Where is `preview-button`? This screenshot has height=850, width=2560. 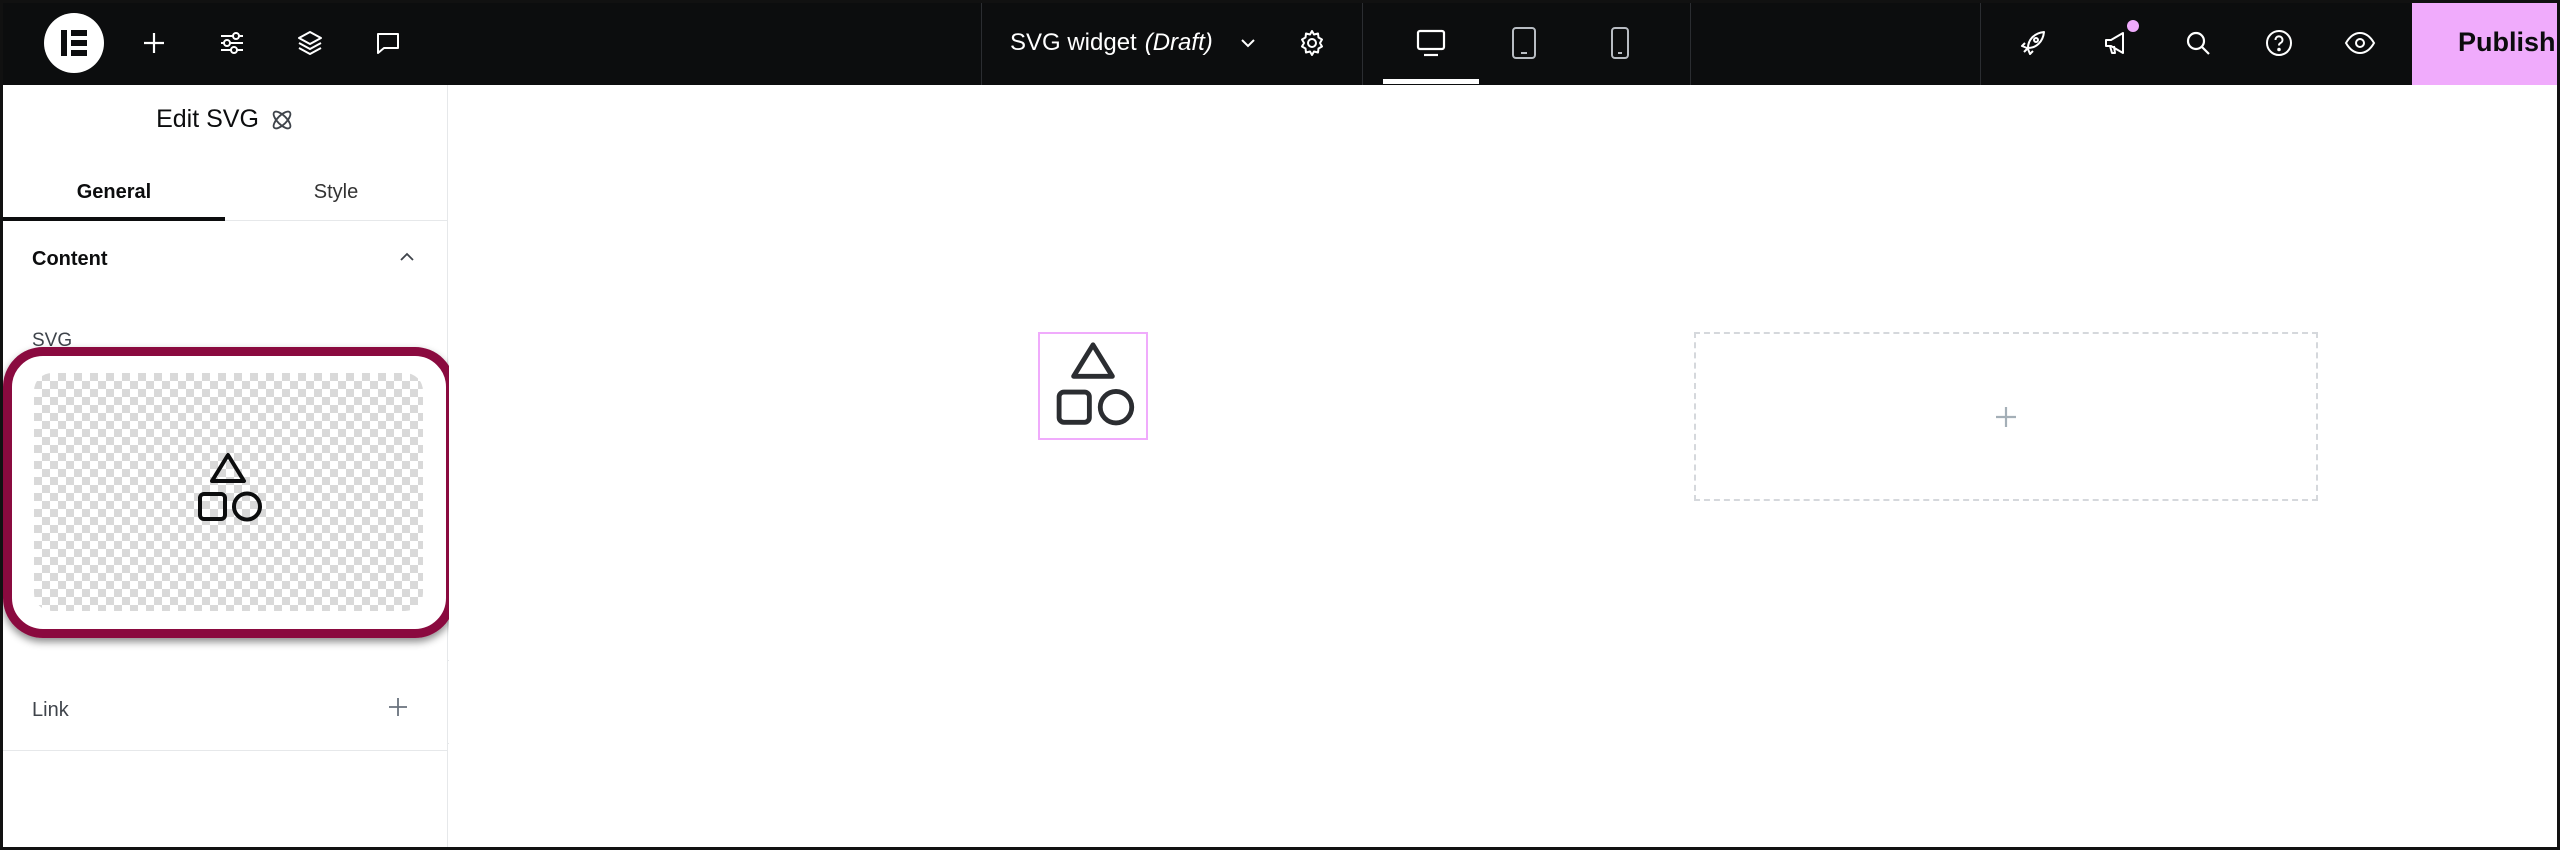
preview-button is located at coordinates (2360, 42).